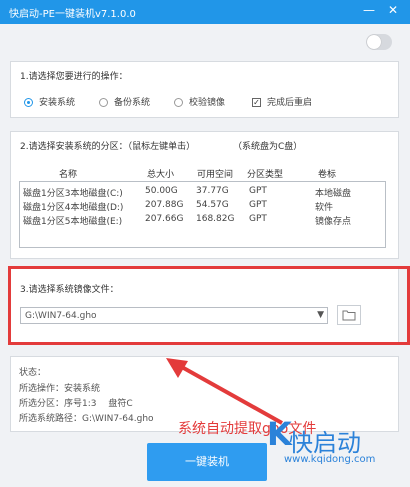 Image resolution: width=410 pixels, height=487 pixels. What do you see at coordinates (57, 103) in the screenshot?
I see `radio-label: 安装系统` at bounding box center [57, 103].